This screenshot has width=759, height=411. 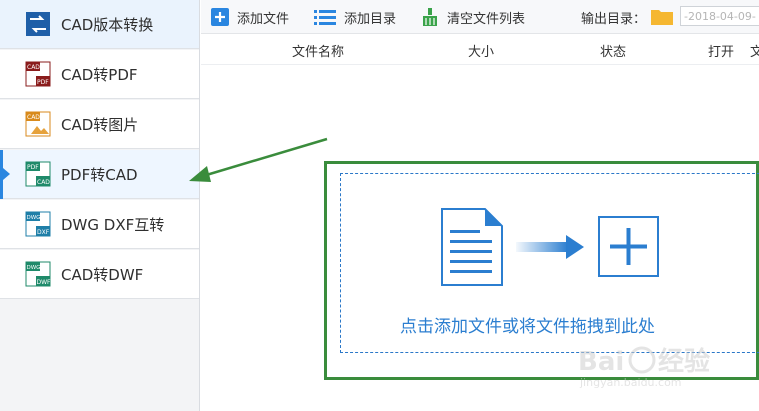 What do you see at coordinates (719, 16) in the screenshot?
I see `output-dir-input: -2018-04-09-` at bounding box center [719, 16].